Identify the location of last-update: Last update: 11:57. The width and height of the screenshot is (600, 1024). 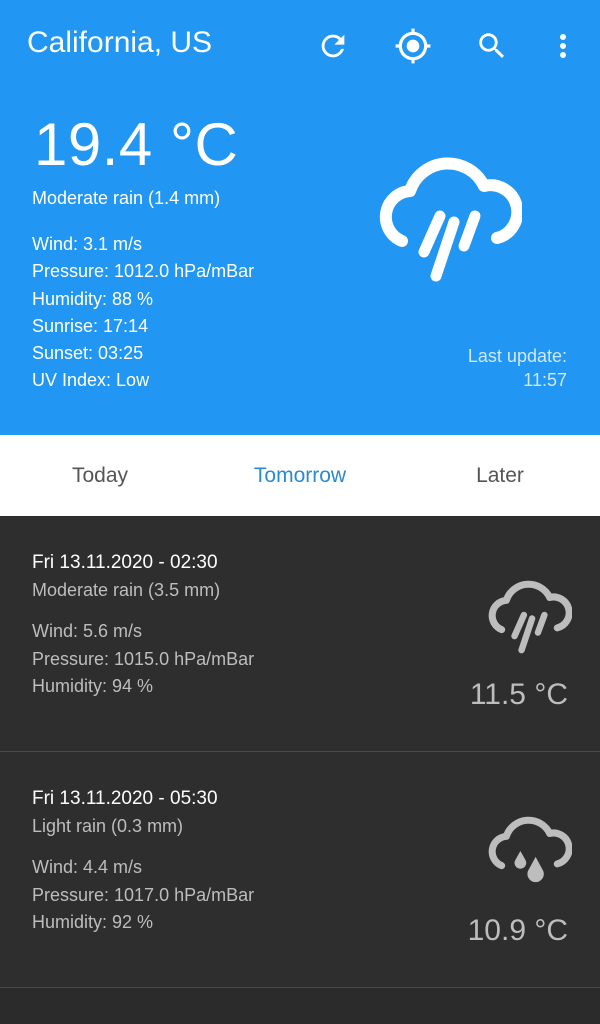
(517, 368).